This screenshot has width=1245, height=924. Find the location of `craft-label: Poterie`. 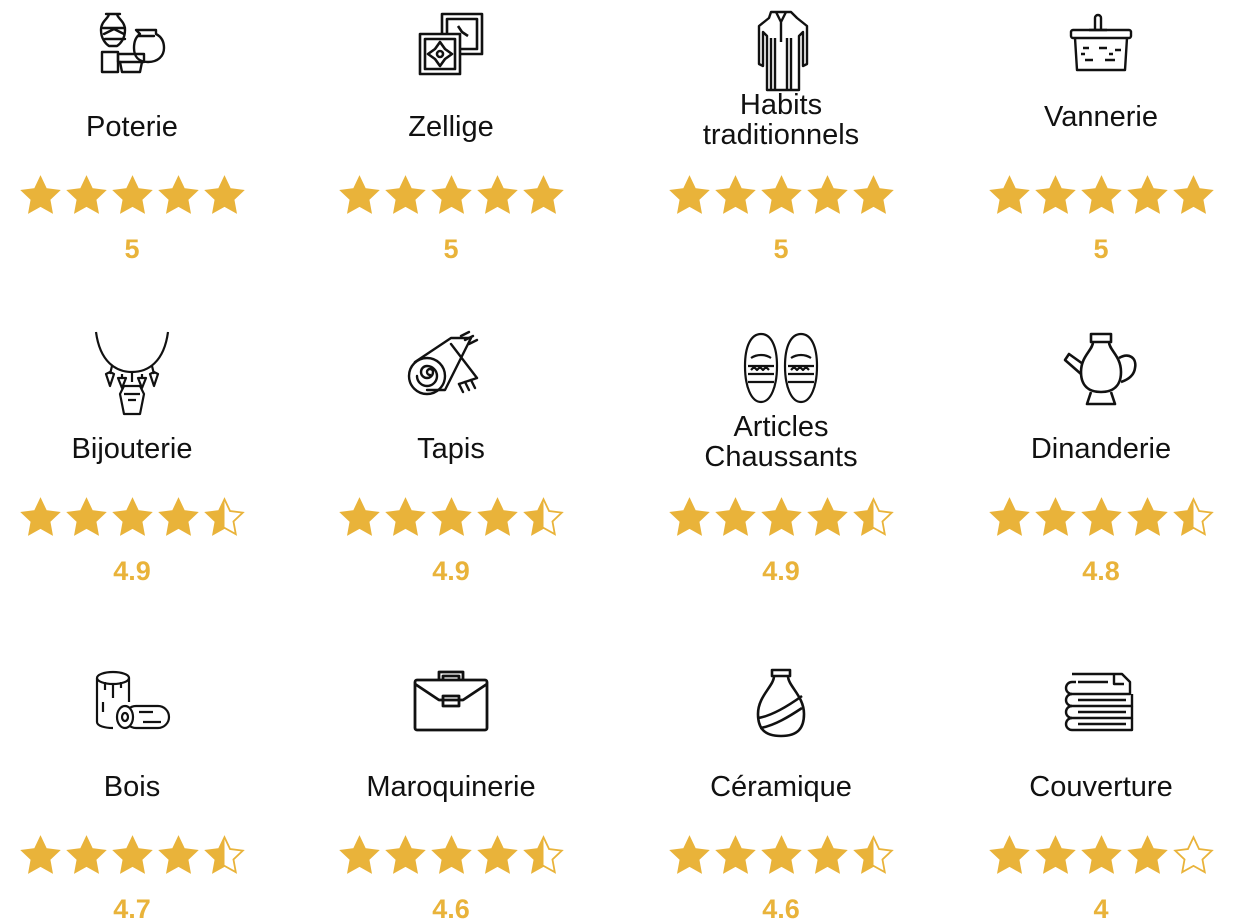

craft-label: Poterie is located at coordinates (132, 127).